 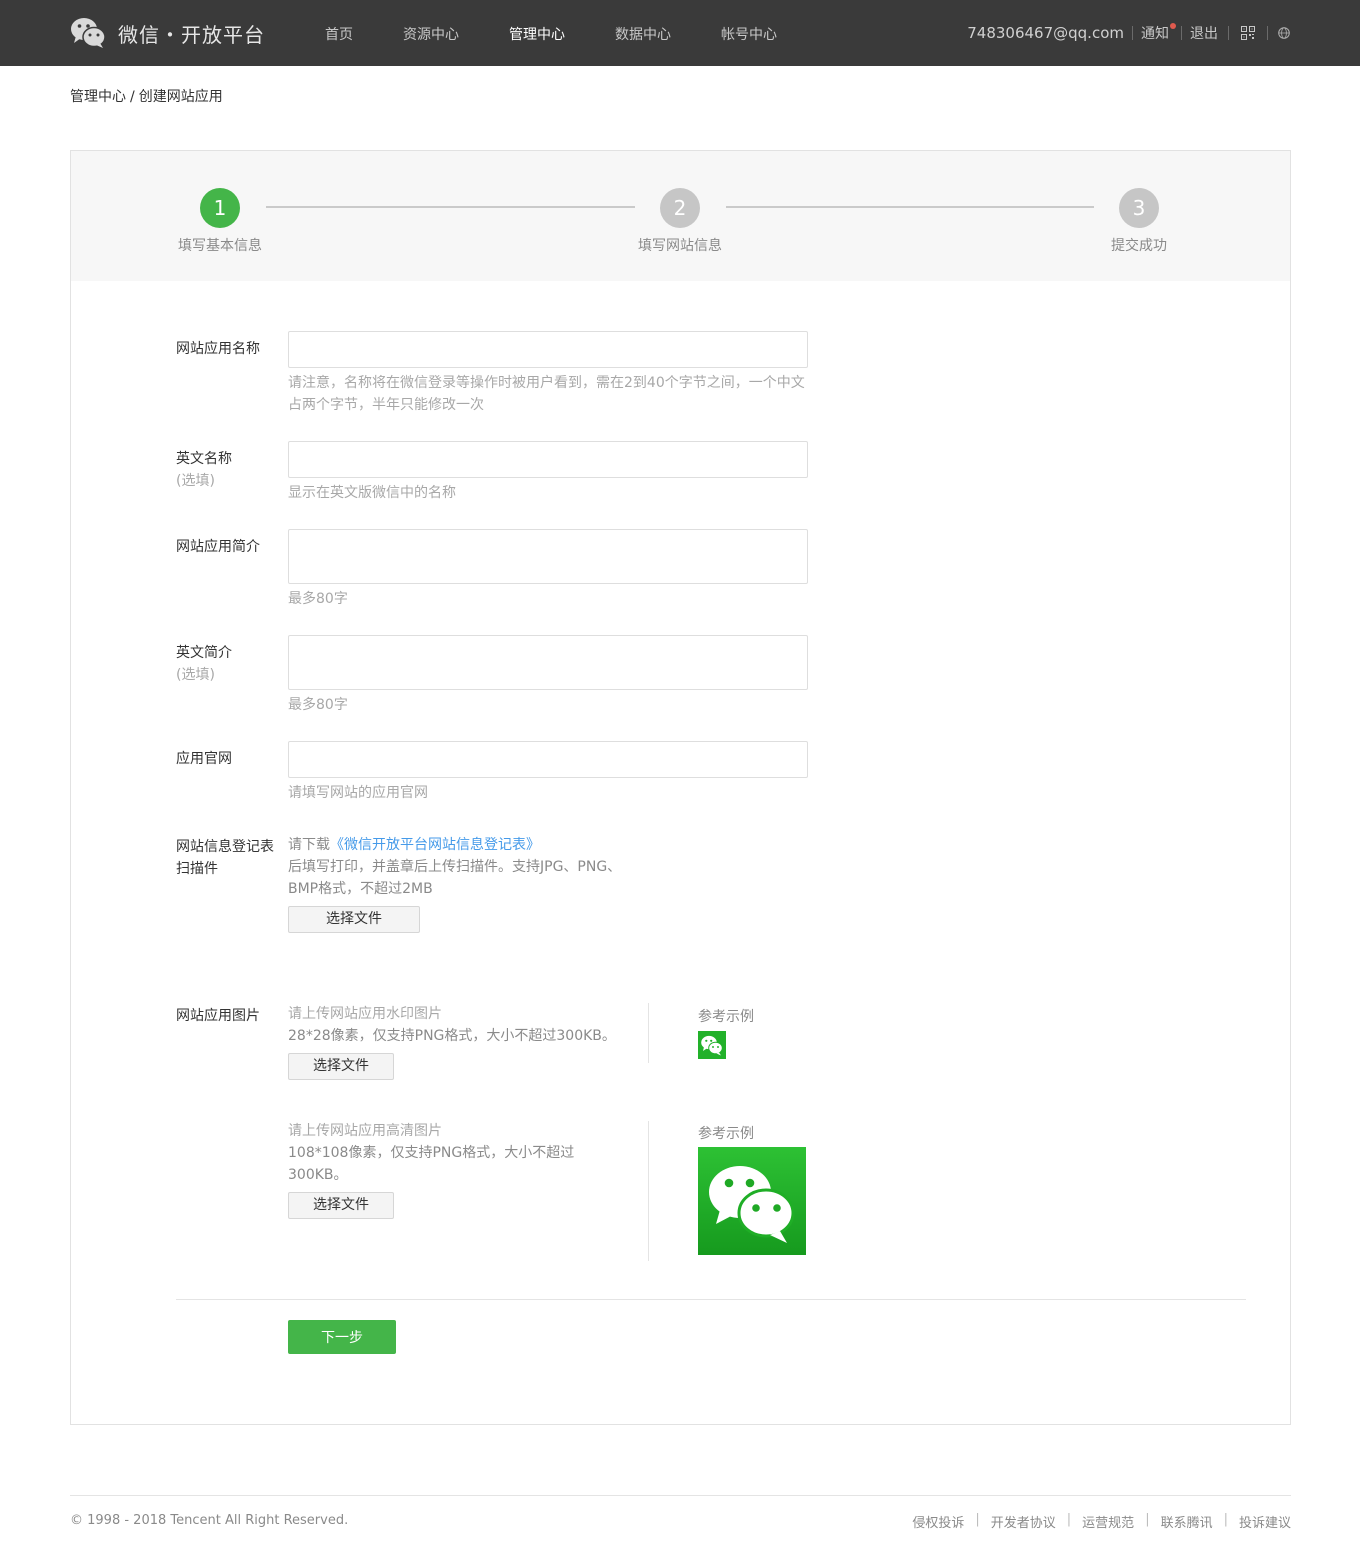 What do you see at coordinates (680, 246) in the screenshot?
I see `step-2-label: 填写网站信息` at bounding box center [680, 246].